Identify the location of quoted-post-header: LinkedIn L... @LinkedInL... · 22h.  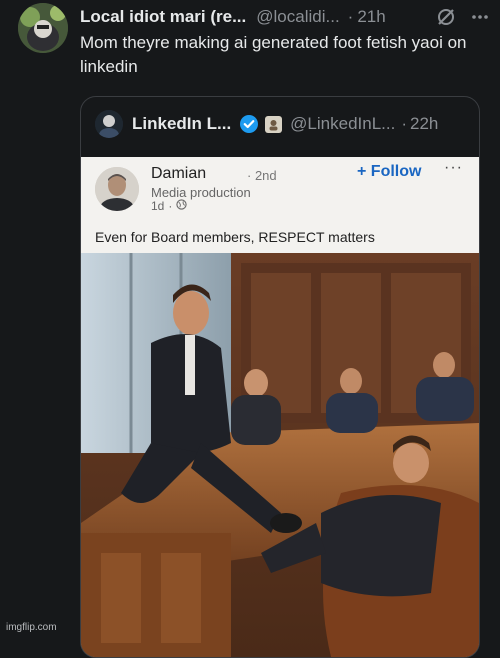
(281, 124).